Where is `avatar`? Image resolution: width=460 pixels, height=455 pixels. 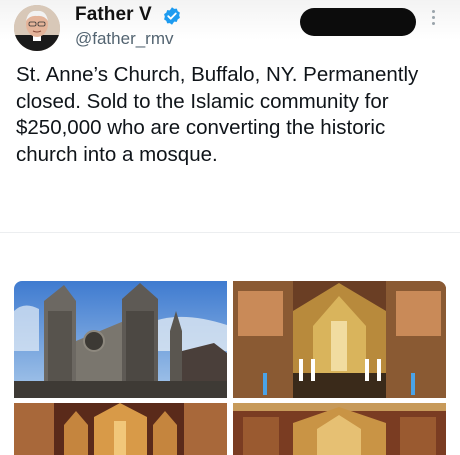 avatar is located at coordinates (37, 28).